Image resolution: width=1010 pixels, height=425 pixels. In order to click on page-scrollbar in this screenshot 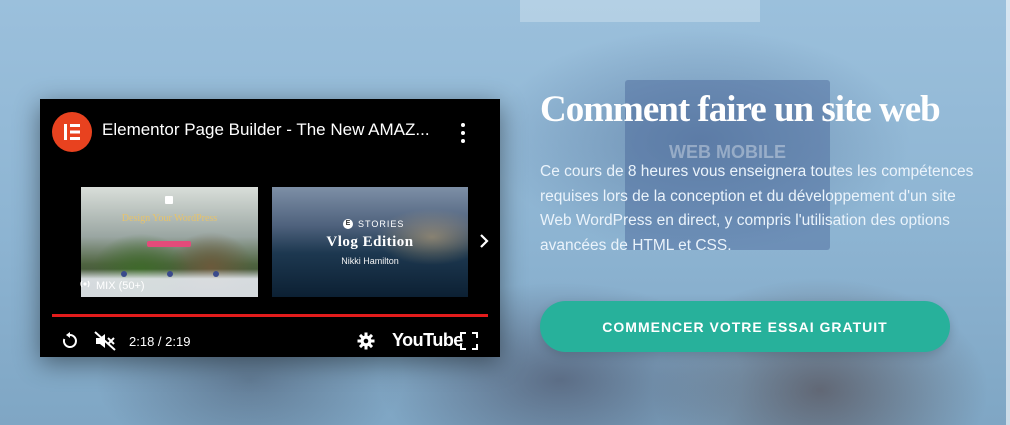, I will do `click(1008, 212)`.